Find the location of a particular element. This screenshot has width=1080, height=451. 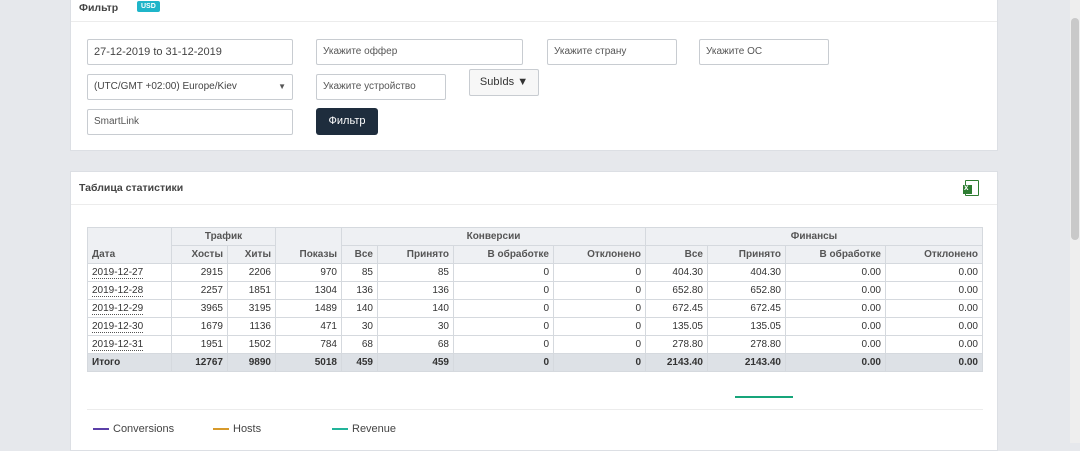

cell-fin-all: 278.80 is located at coordinates (676, 344).